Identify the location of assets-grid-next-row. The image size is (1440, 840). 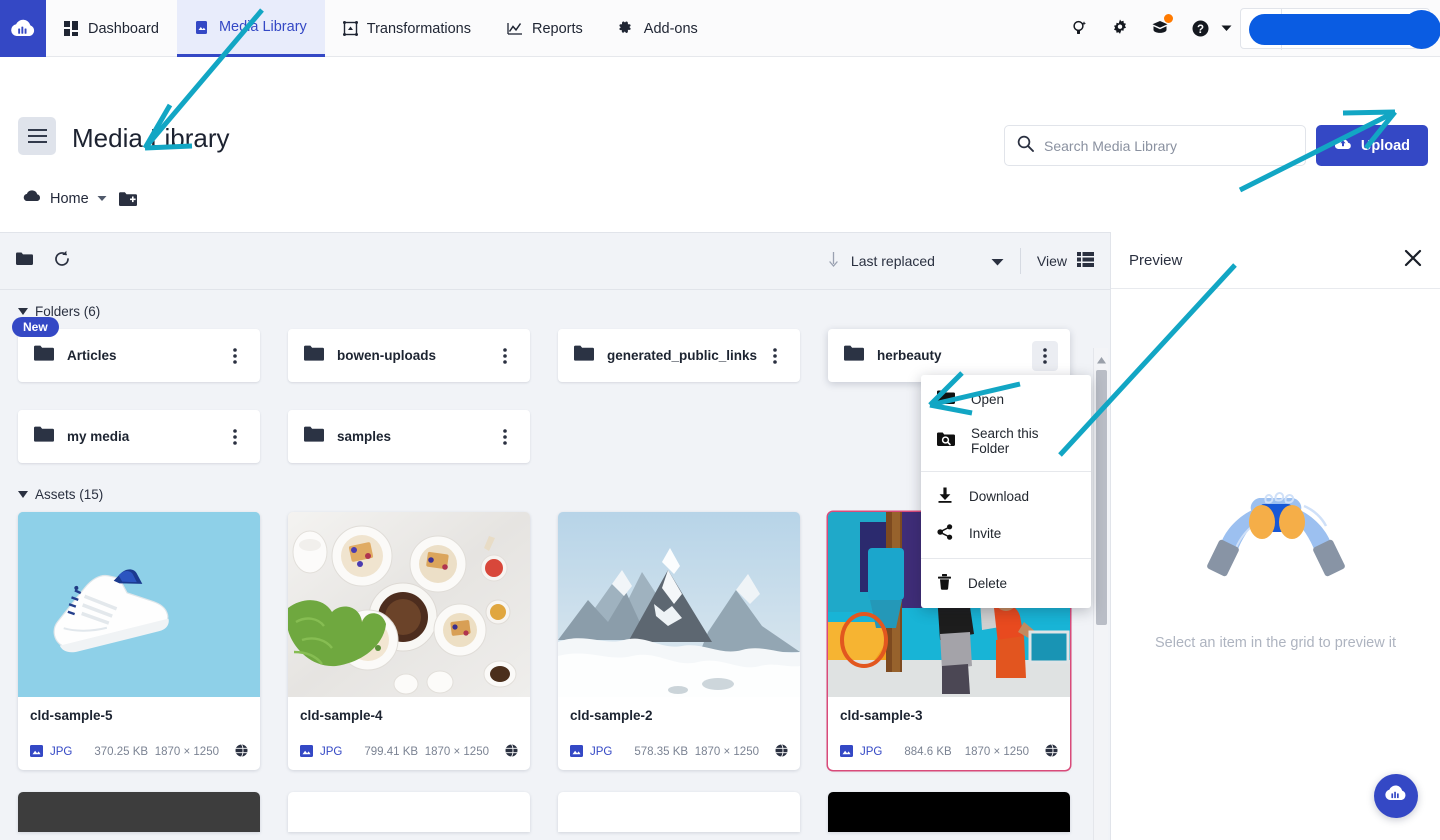
(557, 812).